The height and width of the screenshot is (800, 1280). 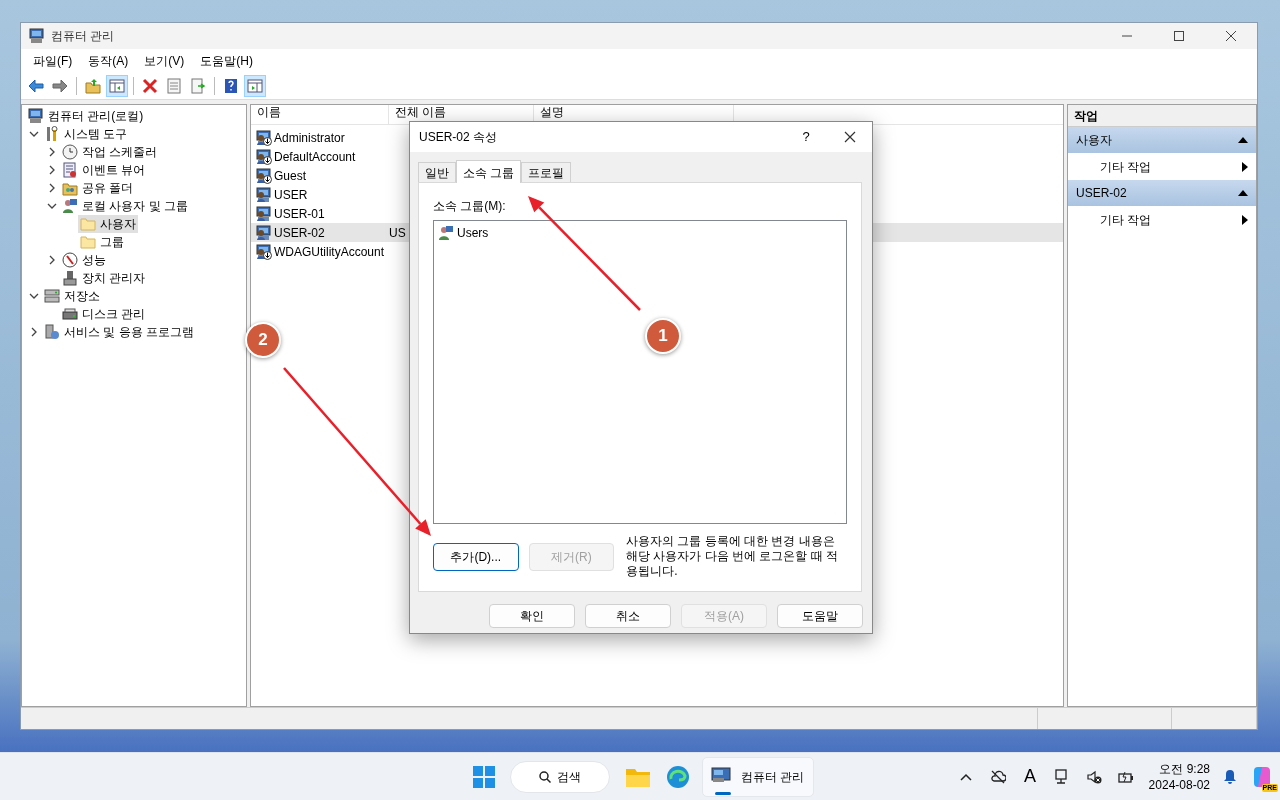 I want to click on back-arrow-icon, so click(x=36, y=86).